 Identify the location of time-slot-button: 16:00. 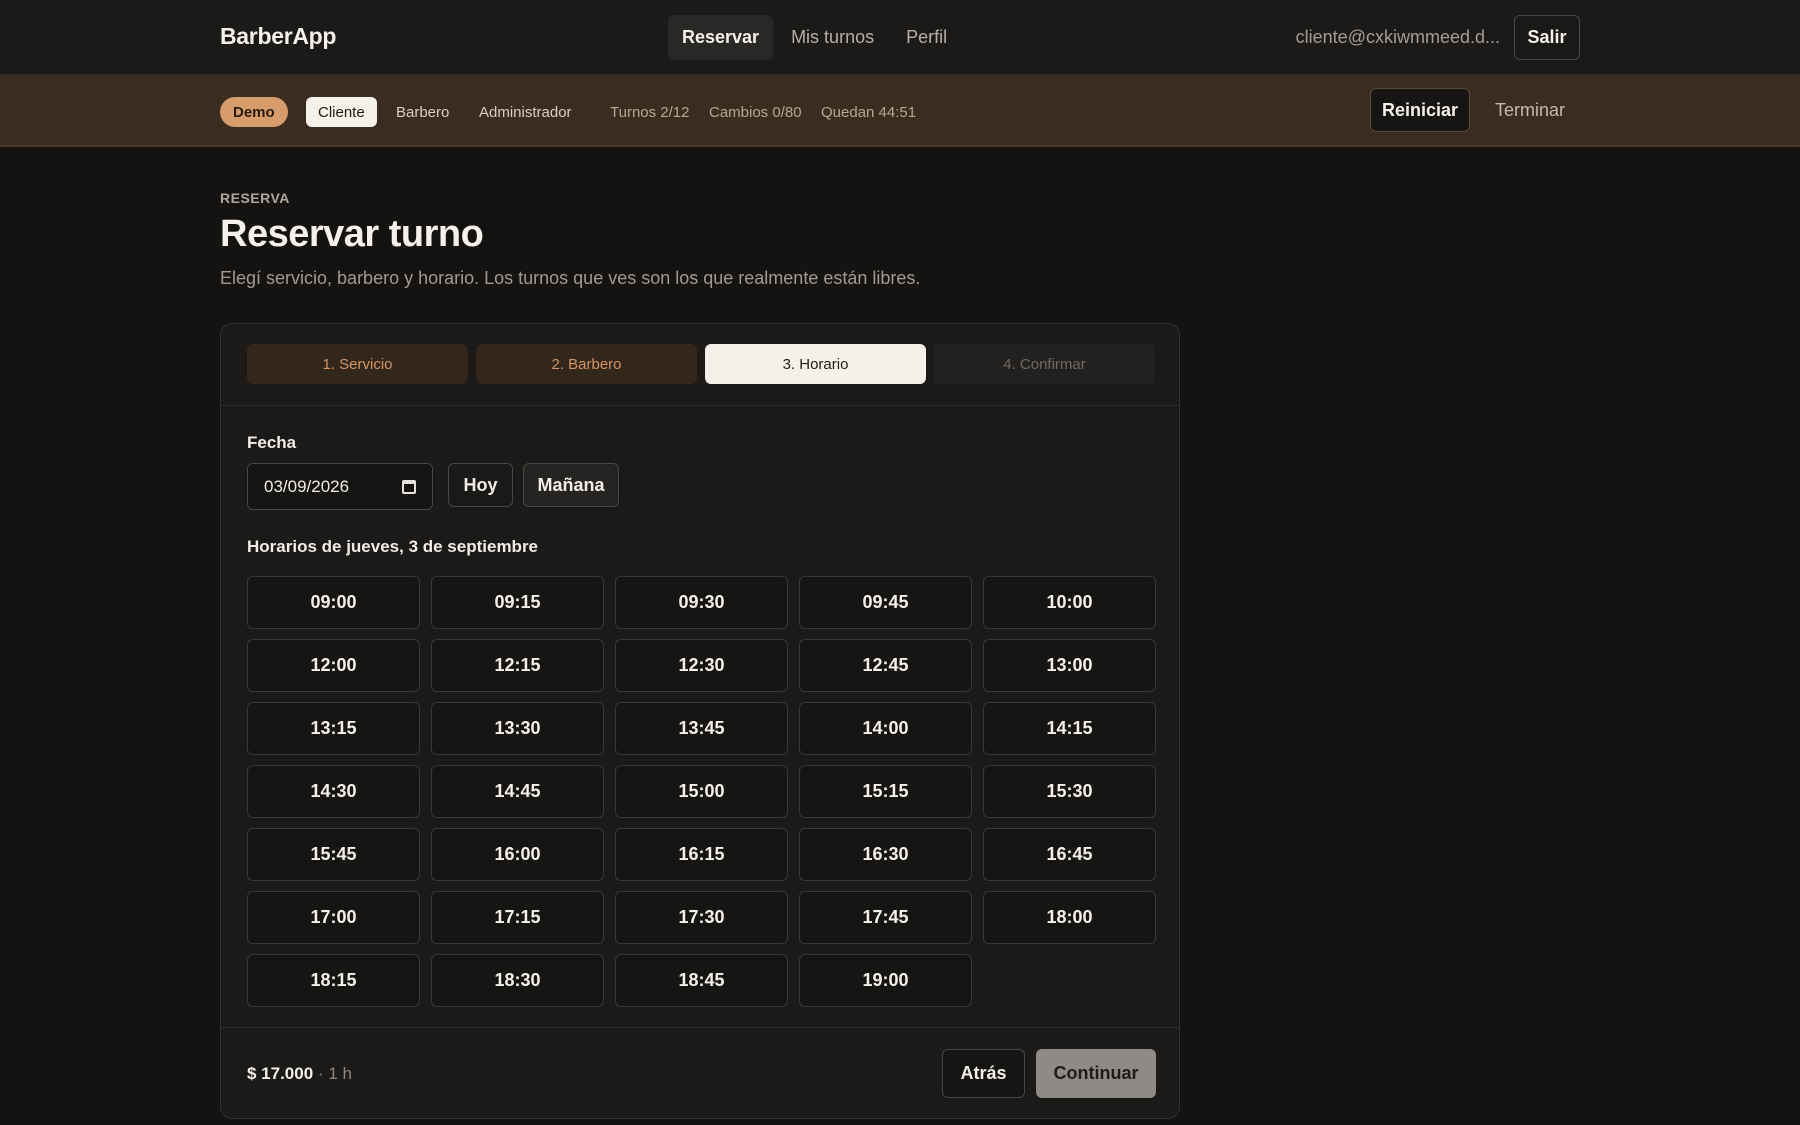
(517, 854).